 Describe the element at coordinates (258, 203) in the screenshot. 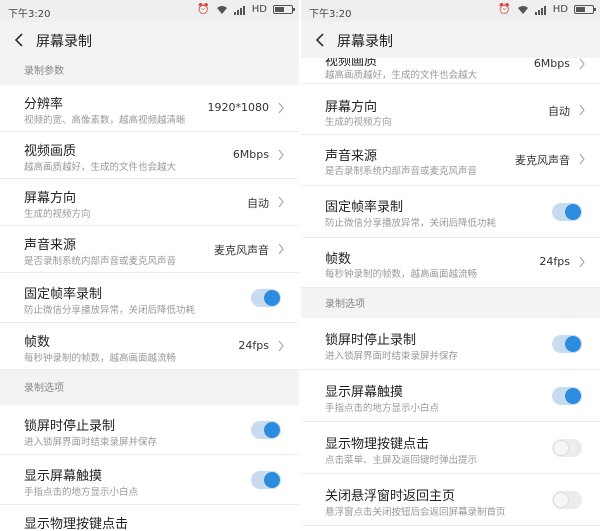

I see `setting-value: 自动` at that location.